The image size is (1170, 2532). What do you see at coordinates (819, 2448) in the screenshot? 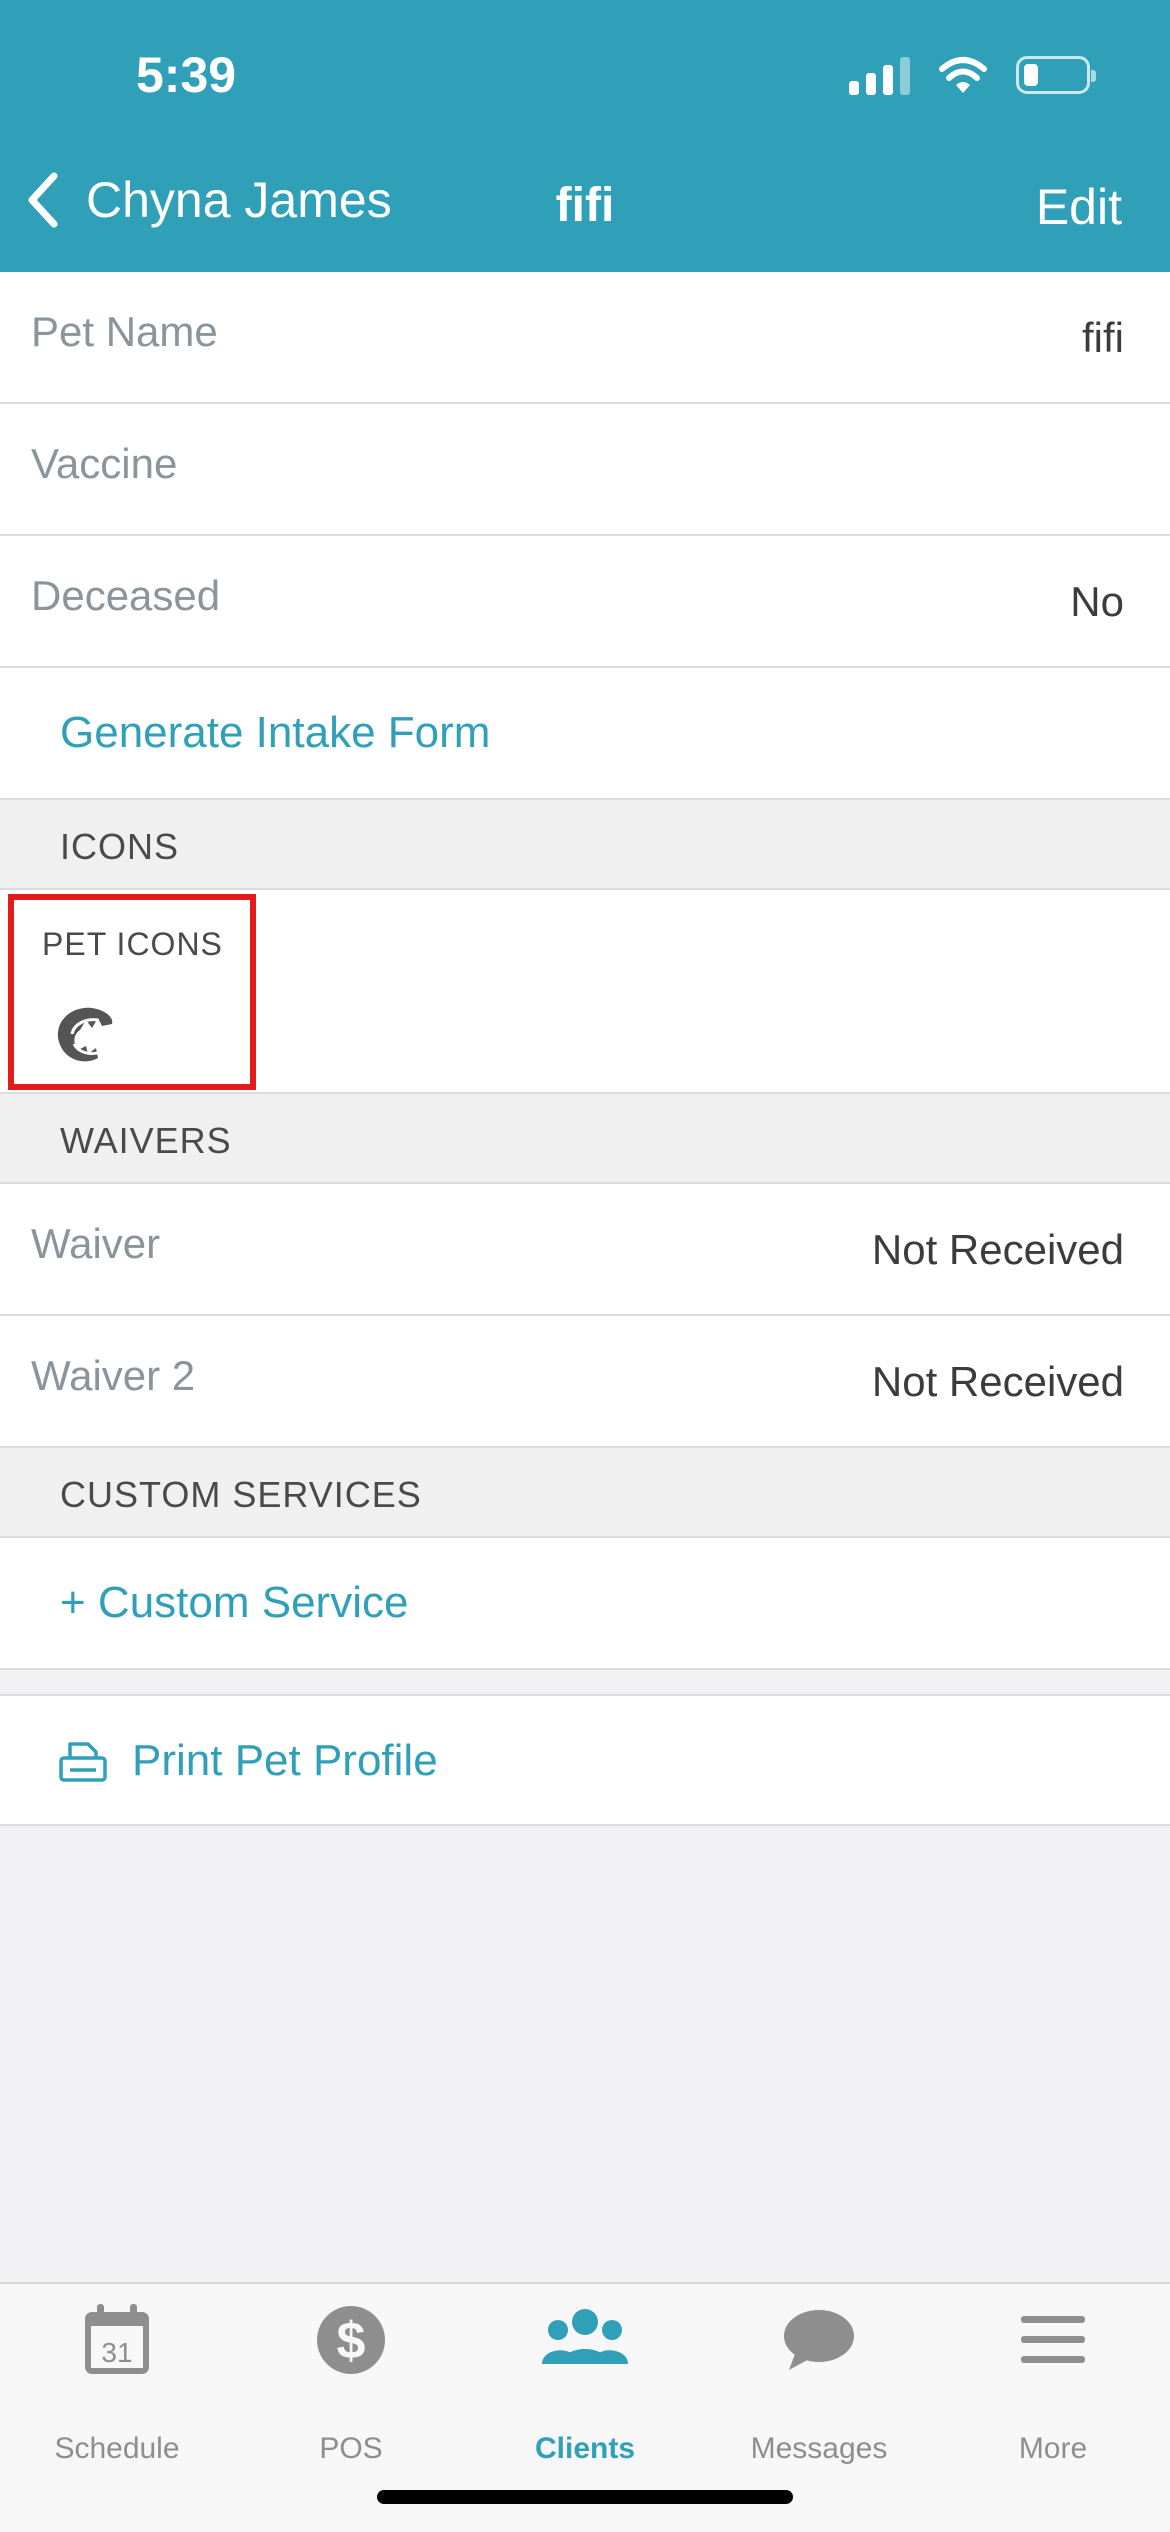
I see `tab-messages-label: Messages` at bounding box center [819, 2448].